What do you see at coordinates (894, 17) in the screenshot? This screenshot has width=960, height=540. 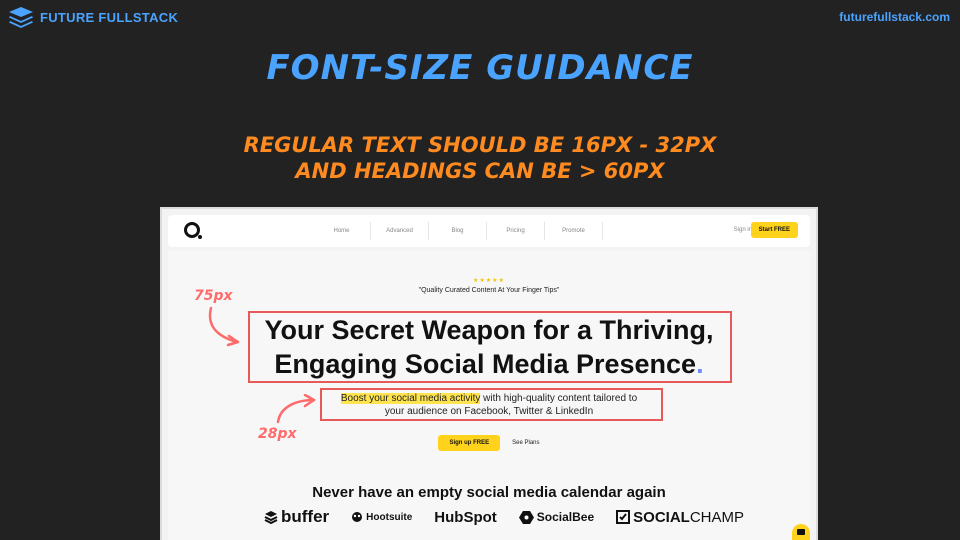 I see `site-url: futurefullstack.com` at bounding box center [894, 17].